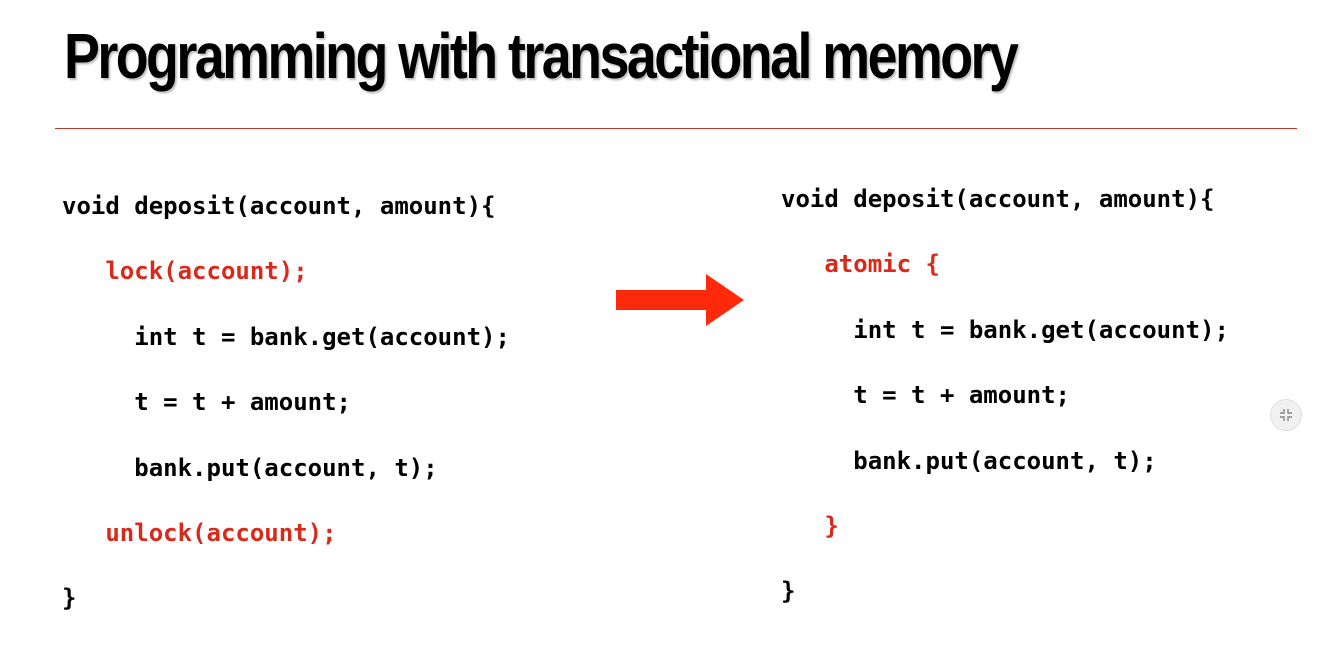  What do you see at coordinates (676, 128) in the screenshot?
I see `title-divider` at bounding box center [676, 128].